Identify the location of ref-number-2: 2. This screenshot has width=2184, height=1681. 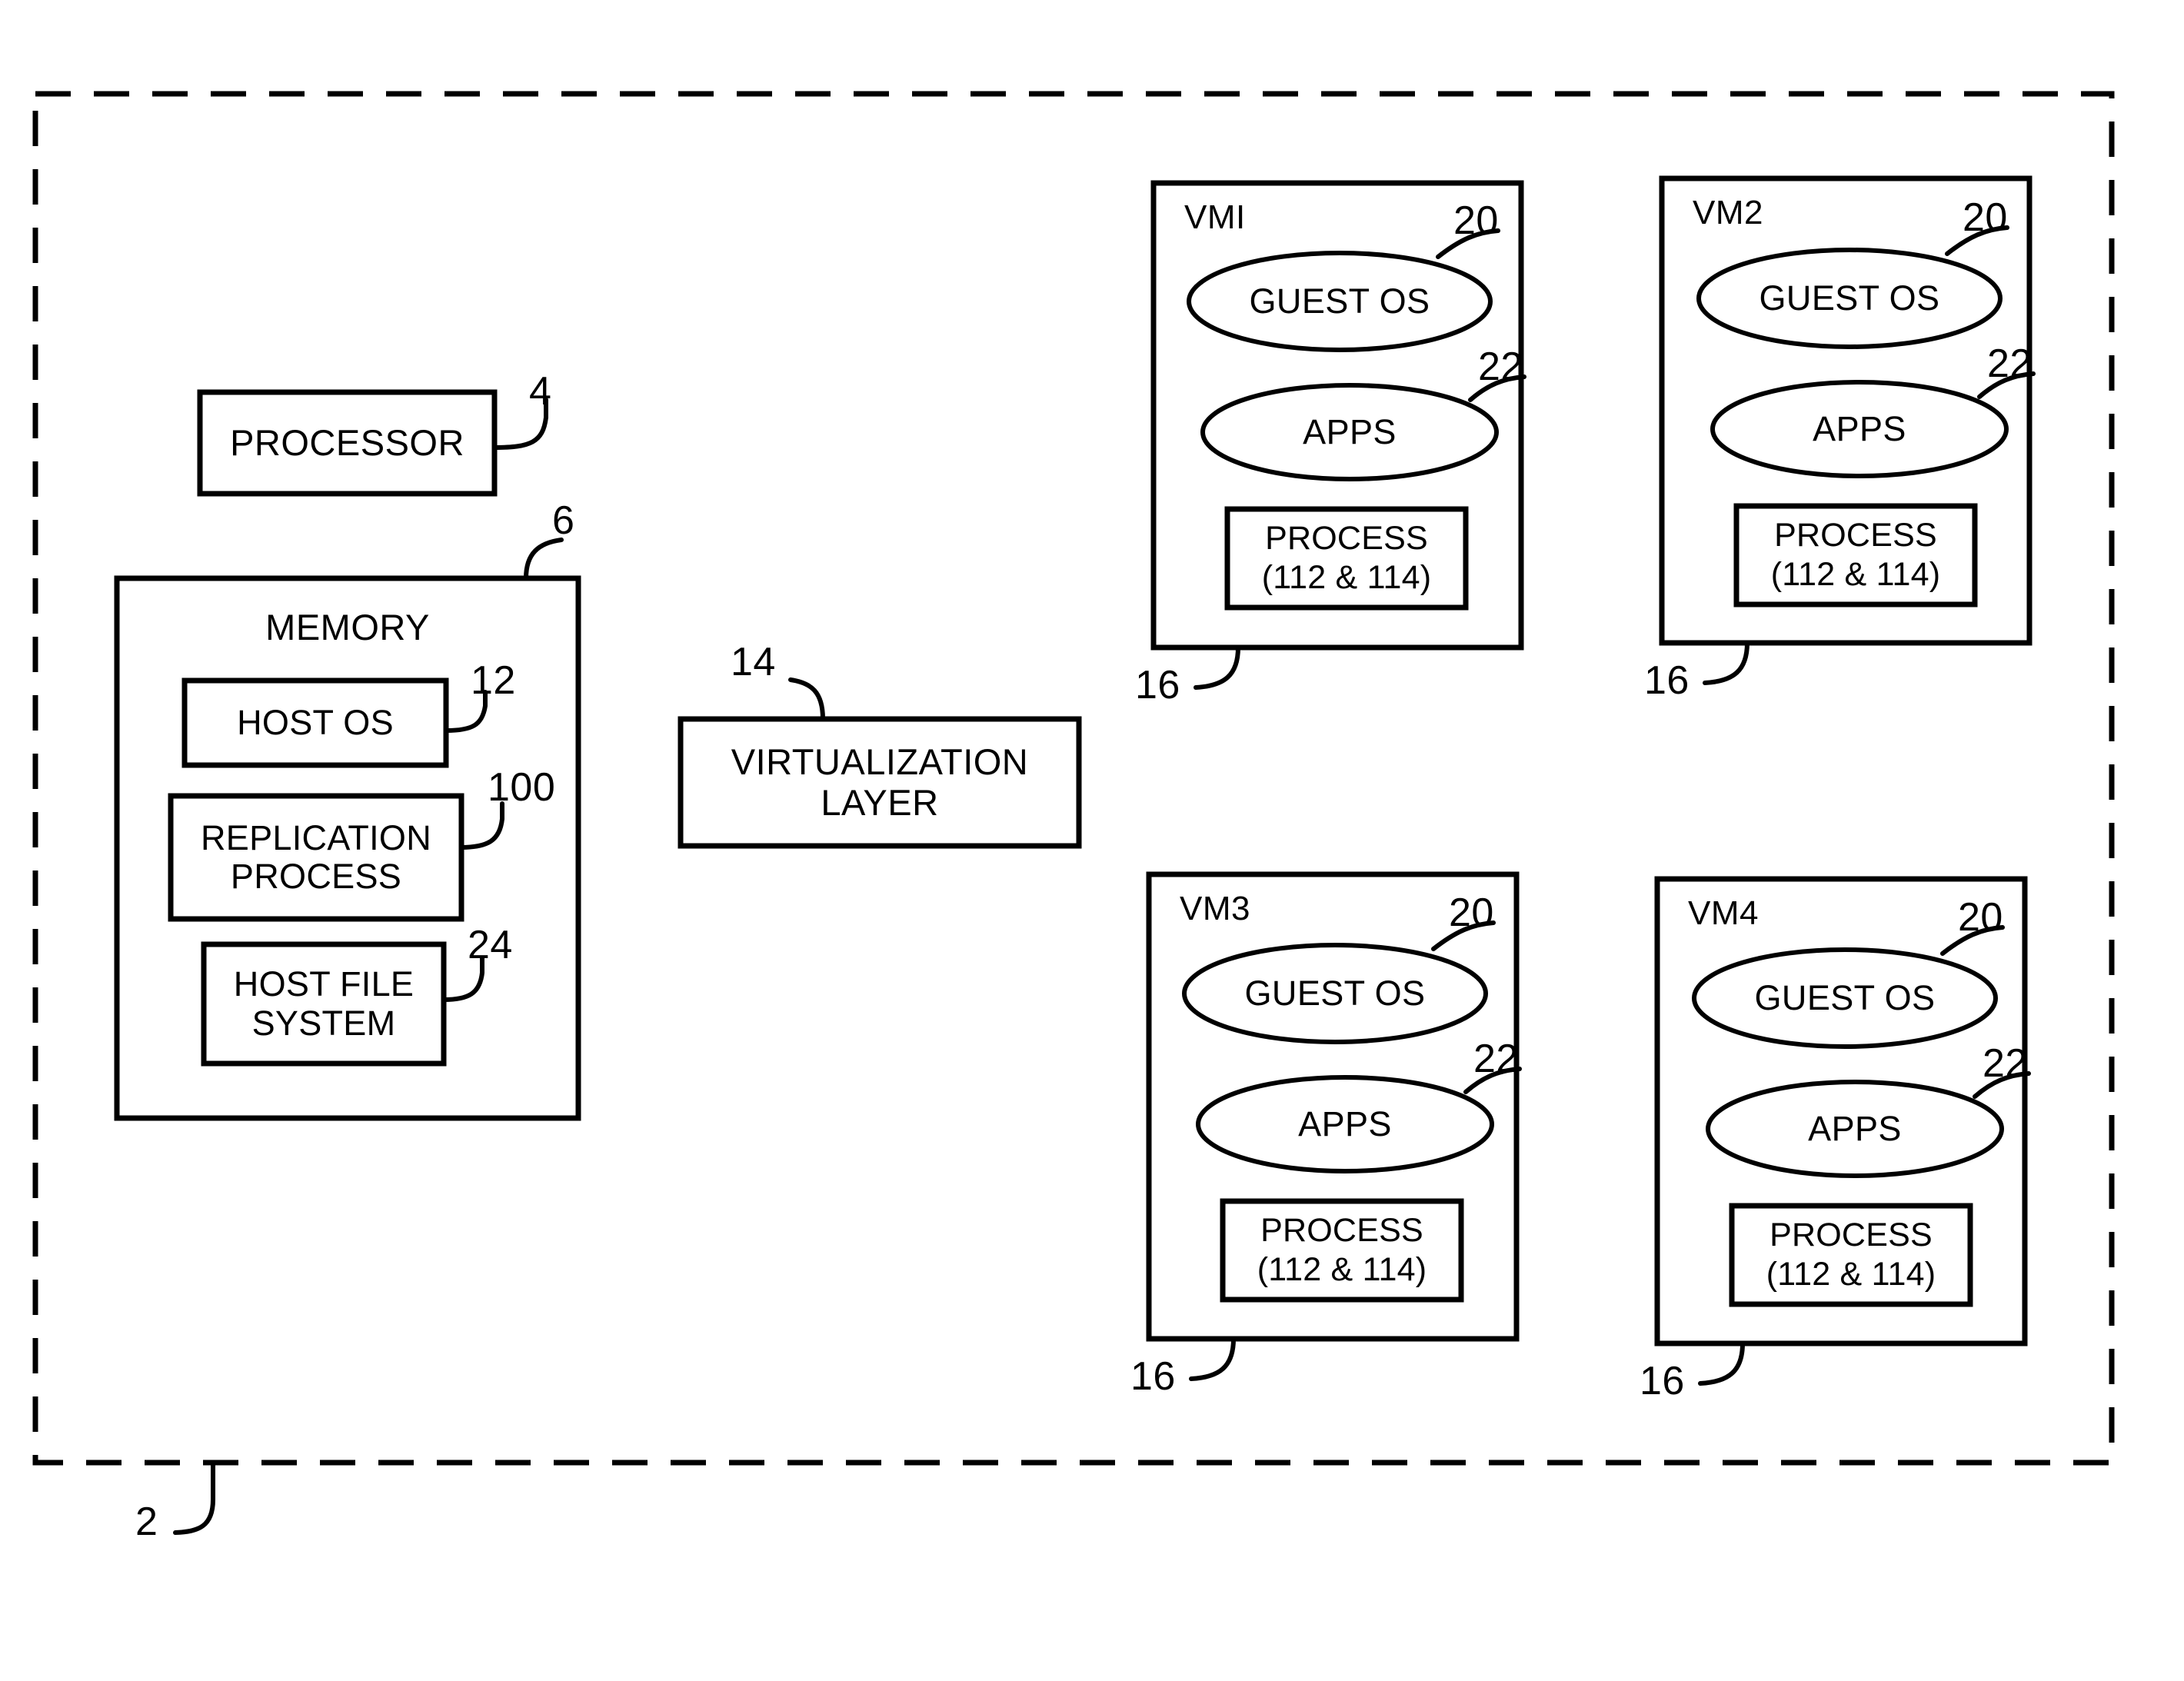
(146, 1522).